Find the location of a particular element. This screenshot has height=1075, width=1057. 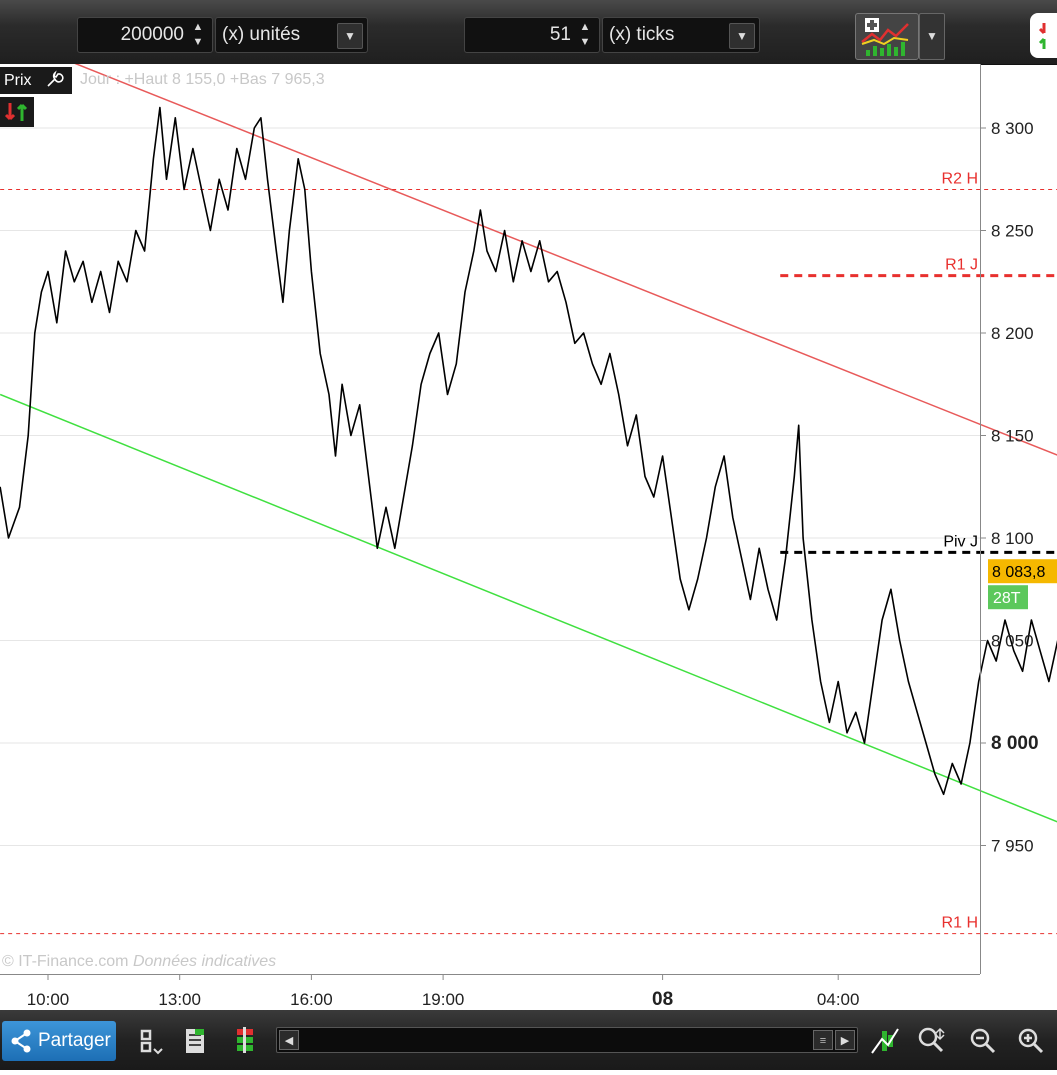

watermark: © IT-Finance.com Données indicatives is located at coordinates (139, 962).